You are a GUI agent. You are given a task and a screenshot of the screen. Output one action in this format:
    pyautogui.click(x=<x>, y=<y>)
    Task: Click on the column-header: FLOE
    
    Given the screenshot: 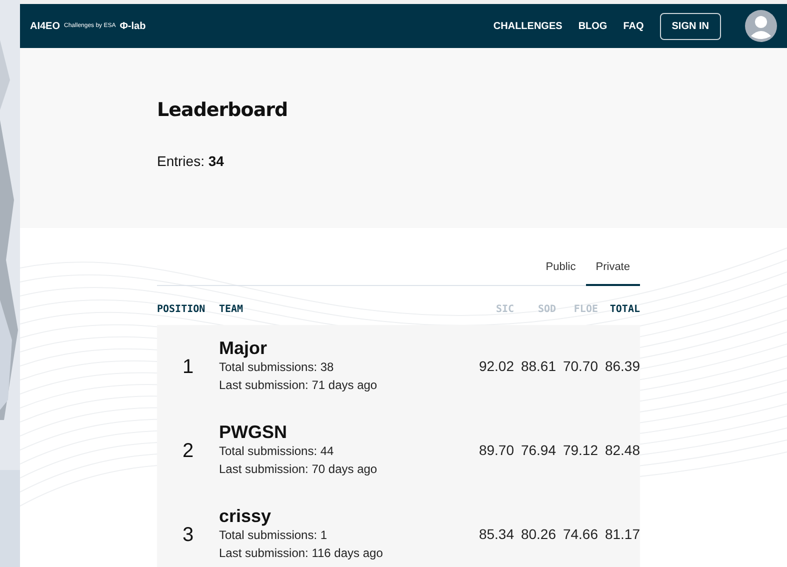 What is the action you would take?
    pyautogui.click(x=585, y=309)
    